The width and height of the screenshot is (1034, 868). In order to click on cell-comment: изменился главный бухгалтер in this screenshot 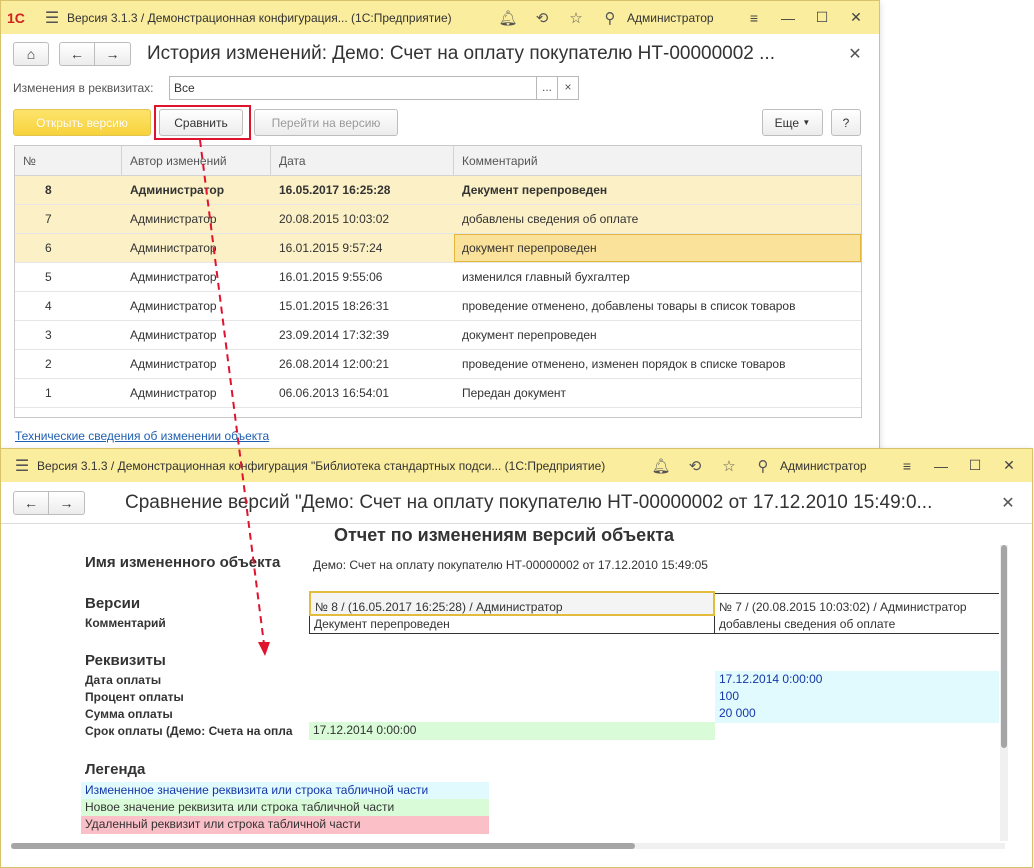, I will do `click(546, 277)`.